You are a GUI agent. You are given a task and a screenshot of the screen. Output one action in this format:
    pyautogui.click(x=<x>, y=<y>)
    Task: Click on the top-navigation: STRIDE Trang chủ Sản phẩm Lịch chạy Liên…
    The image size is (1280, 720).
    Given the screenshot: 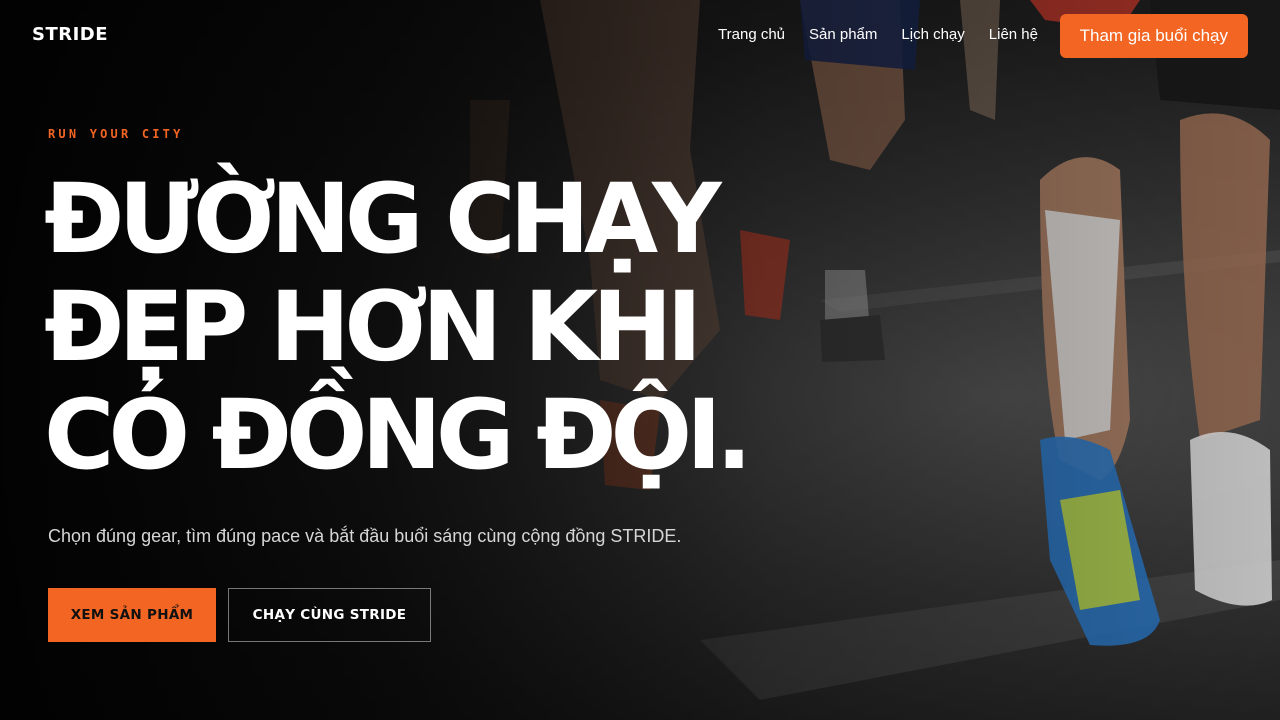 What is the action you would take?
    pyautogui.click(x=640, y=36)
    